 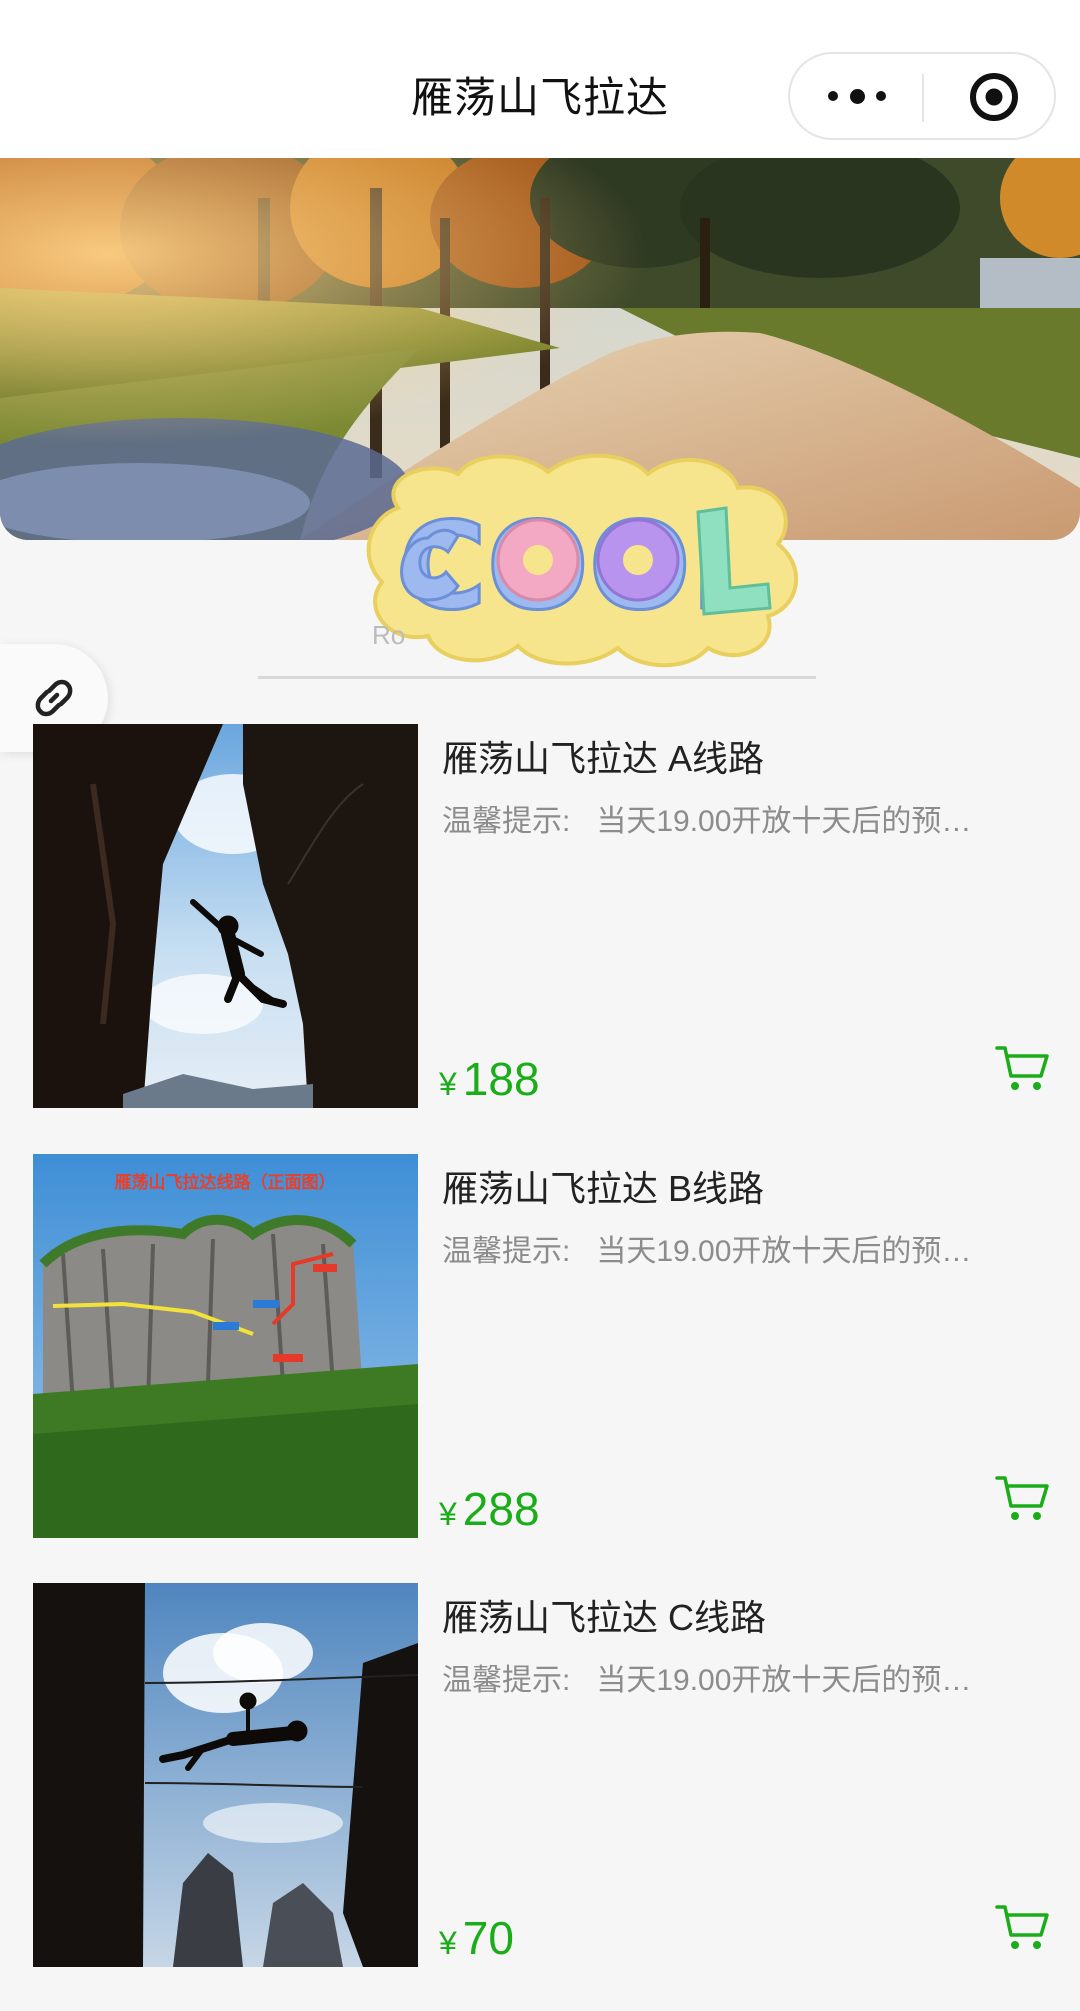 What do you see at coordinates (857, 96) in the screenshot?
I see `more-dots-icon` at bounding box center [857, 96].